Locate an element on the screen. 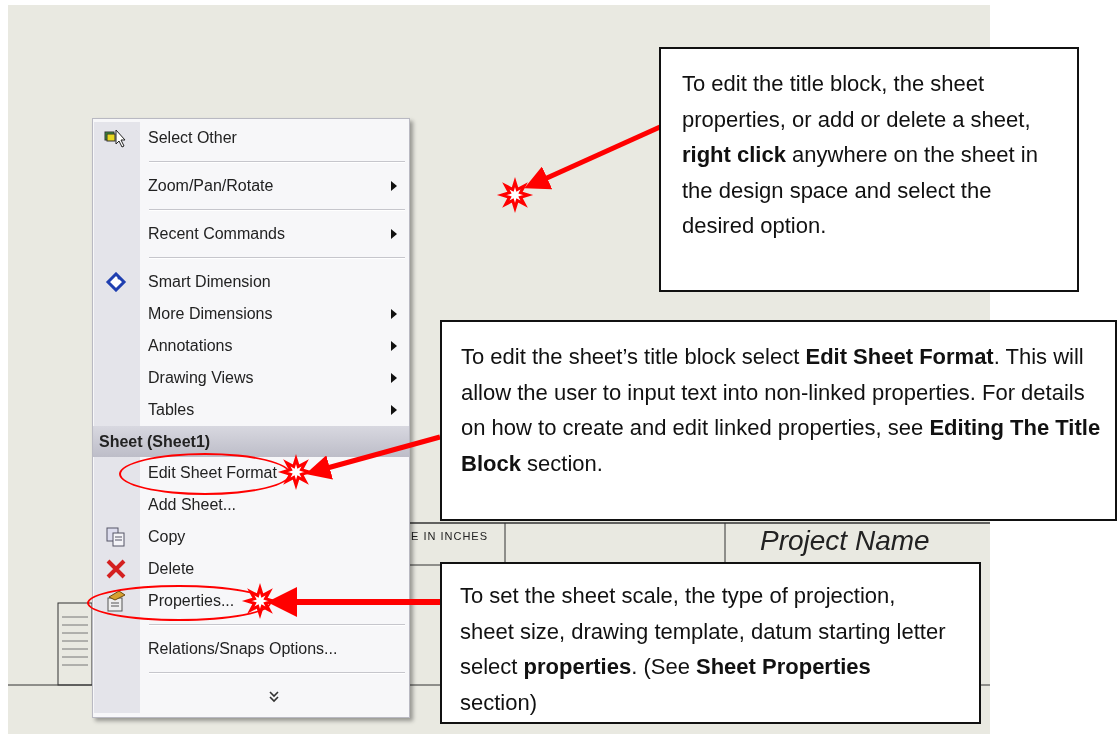 The image size is (1117, 734). menu-item: Edit Sheet Format is located at coordinates (251, 473).